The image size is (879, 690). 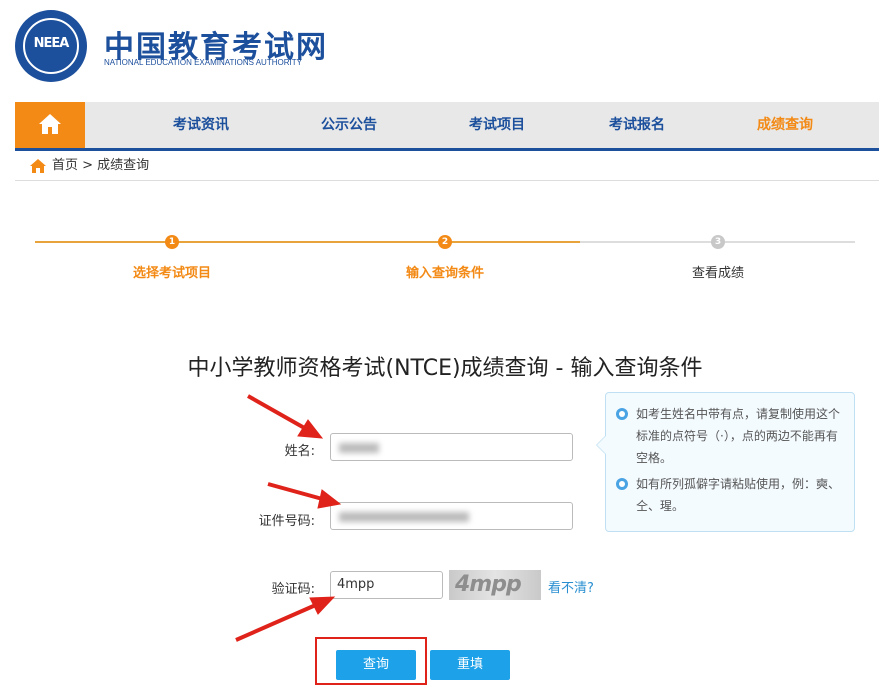 What do you see at coordinates (785, 125) in the screenshot?
I see `nav-item-score-query: 成绩查询` at bounding box center [785, 125].